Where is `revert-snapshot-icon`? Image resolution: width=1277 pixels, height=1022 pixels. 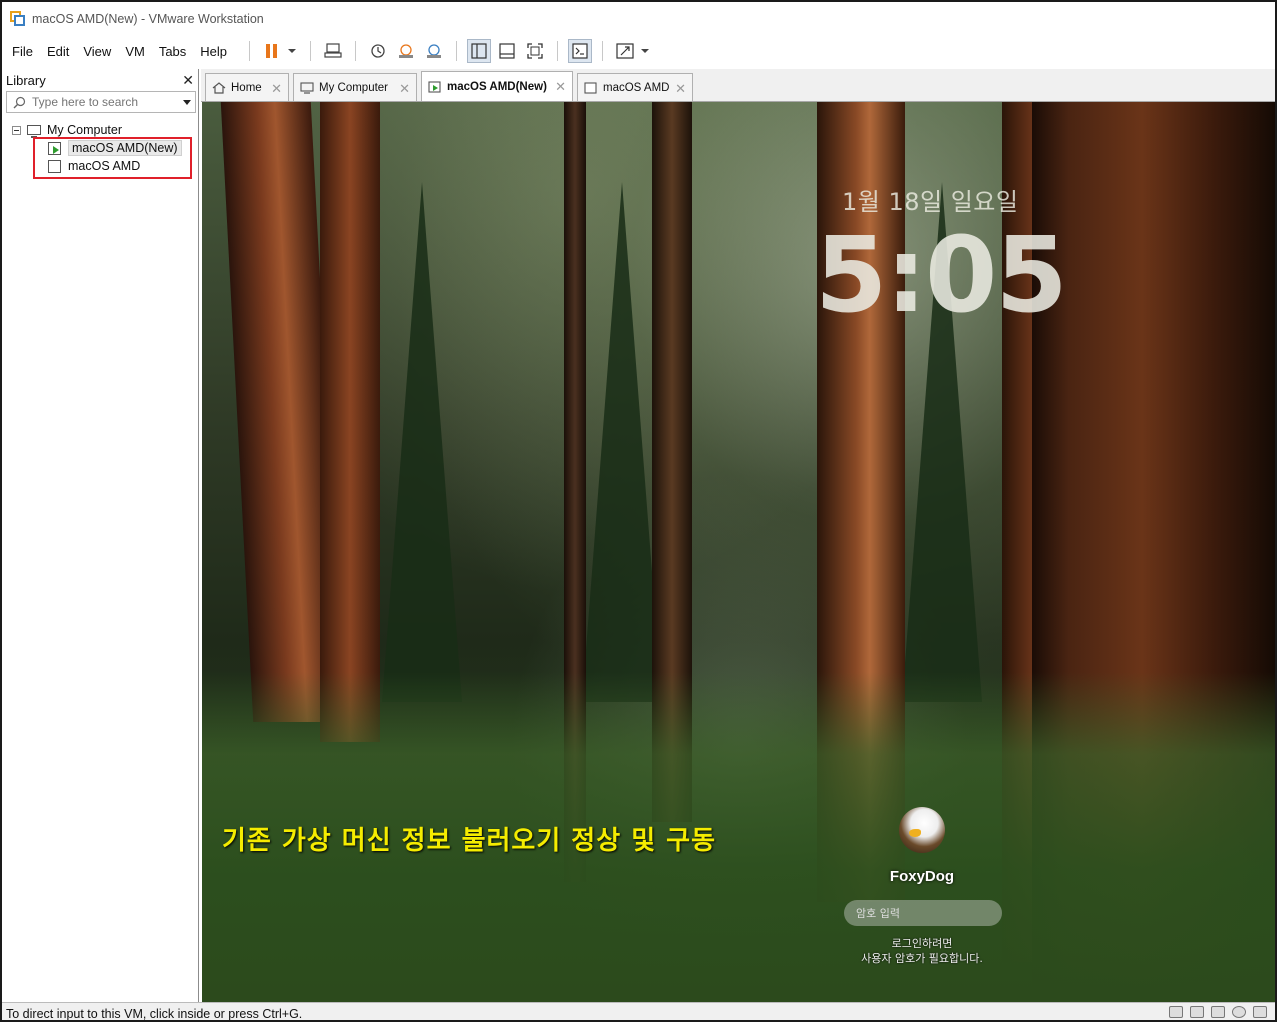
revert-snapshot-icon is located at coordinates (406, 51).